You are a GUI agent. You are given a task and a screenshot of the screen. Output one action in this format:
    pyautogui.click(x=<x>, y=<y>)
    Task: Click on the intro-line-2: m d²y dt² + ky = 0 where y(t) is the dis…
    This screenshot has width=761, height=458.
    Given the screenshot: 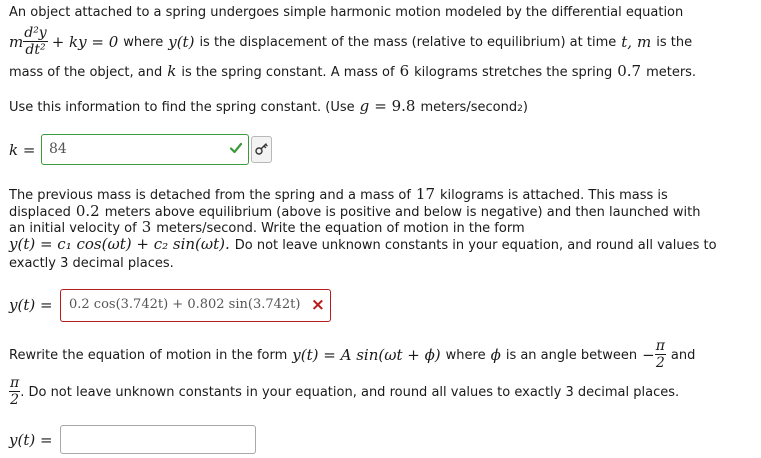 What is the action you would take?
    pyautogui.click(x=350, y=42)
    